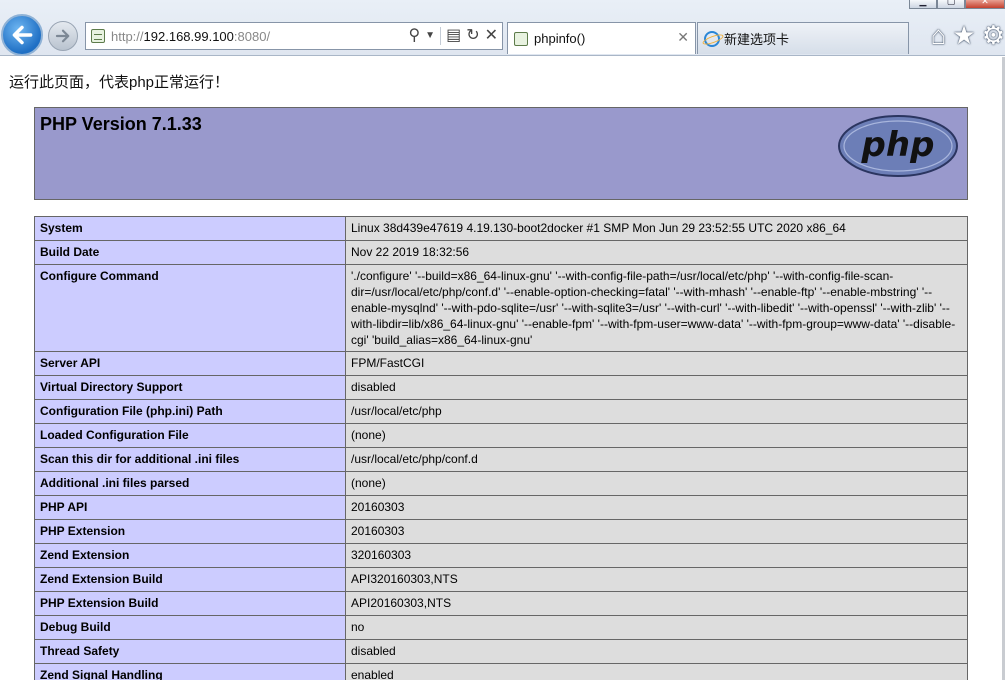  Describe the element at coordinates (190, 363) in the screenshot. I see `row-key: Server API` at that location.